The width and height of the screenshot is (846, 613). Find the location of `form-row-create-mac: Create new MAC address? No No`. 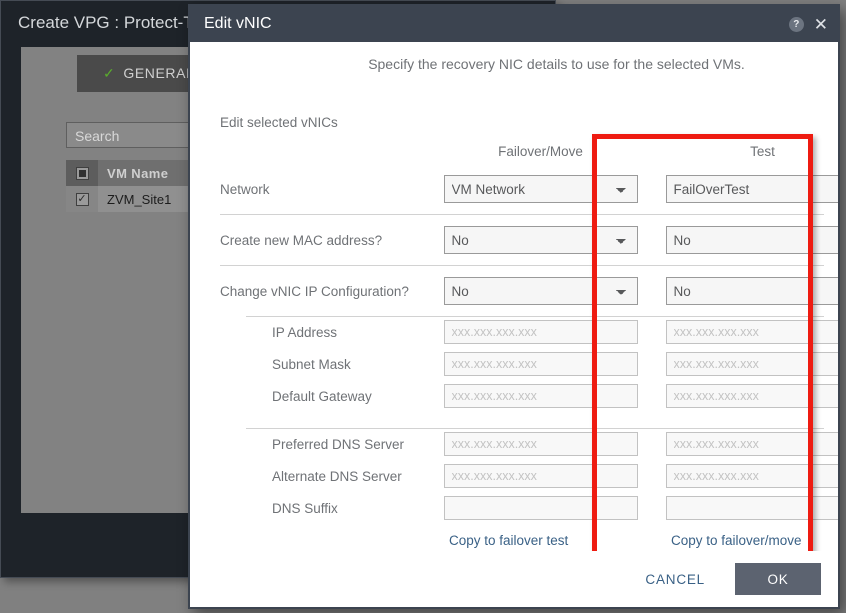

form-row-create-mac: Create new MAC address? No No is located at coordinates (529, 239).